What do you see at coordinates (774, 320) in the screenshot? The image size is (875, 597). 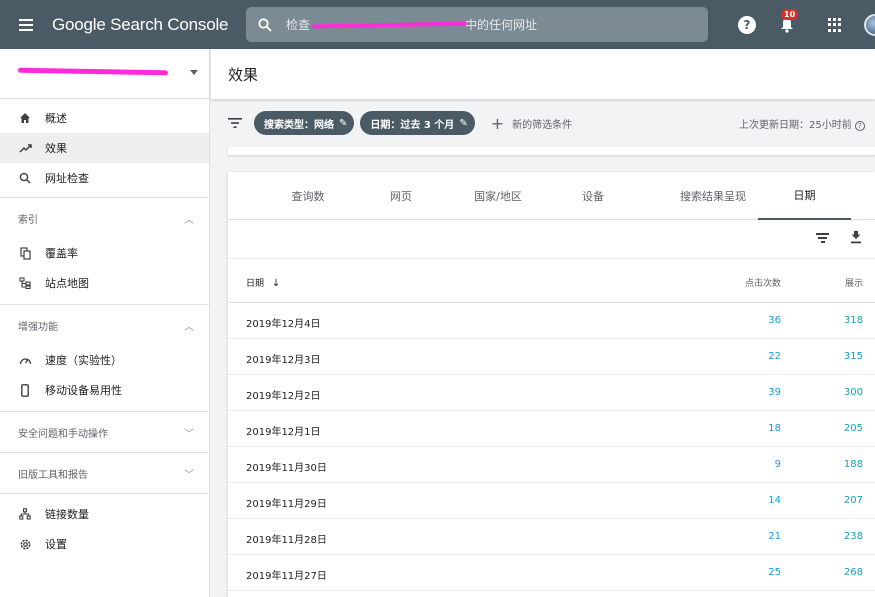 I see `cell-clicks: 36` at bounding box center [774, 320].